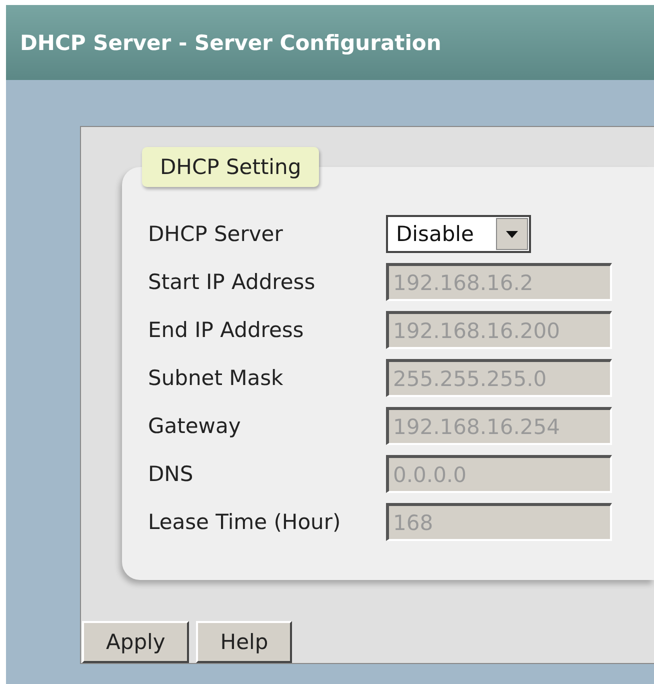  Describe the element at coordinates (231, 42) in the screenshot. I see `page-title: DHCP Server - Server Configuration` at that location.